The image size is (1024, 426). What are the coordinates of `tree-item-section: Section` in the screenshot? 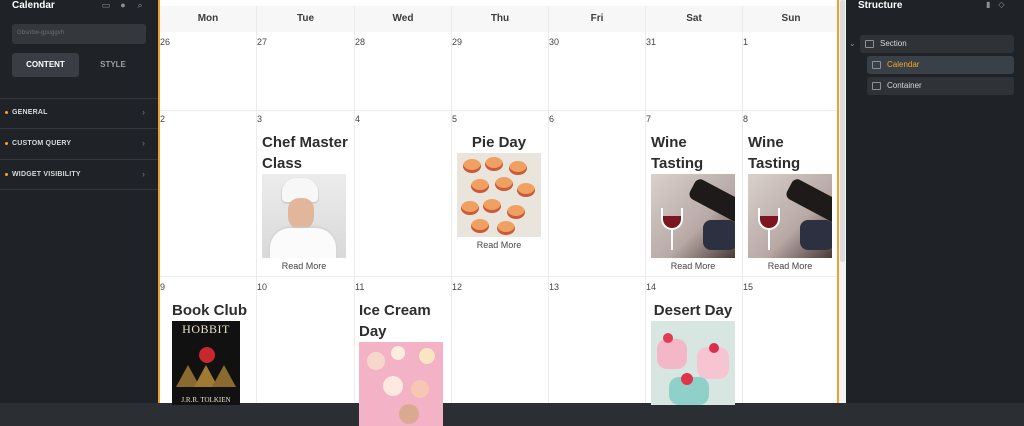 It's located at (937, 44).